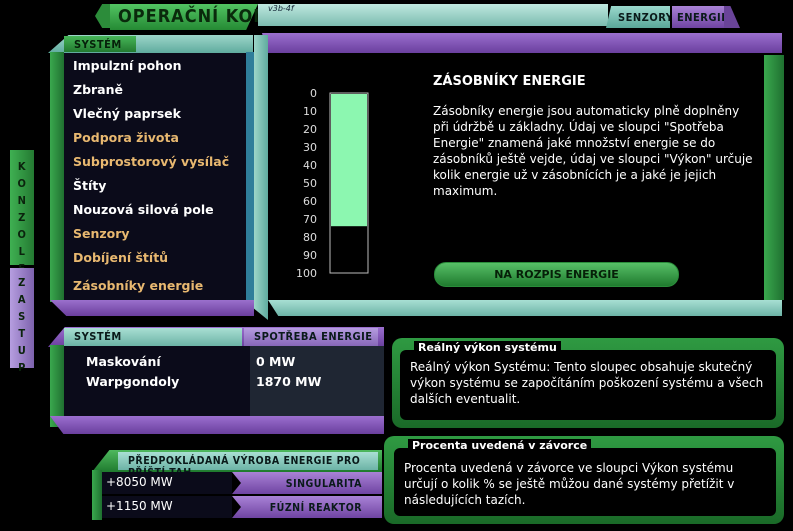 The width and height of the screenshot is (793, 531). I want to click on tab-zastup: ZASTUP, so click(22, 321).